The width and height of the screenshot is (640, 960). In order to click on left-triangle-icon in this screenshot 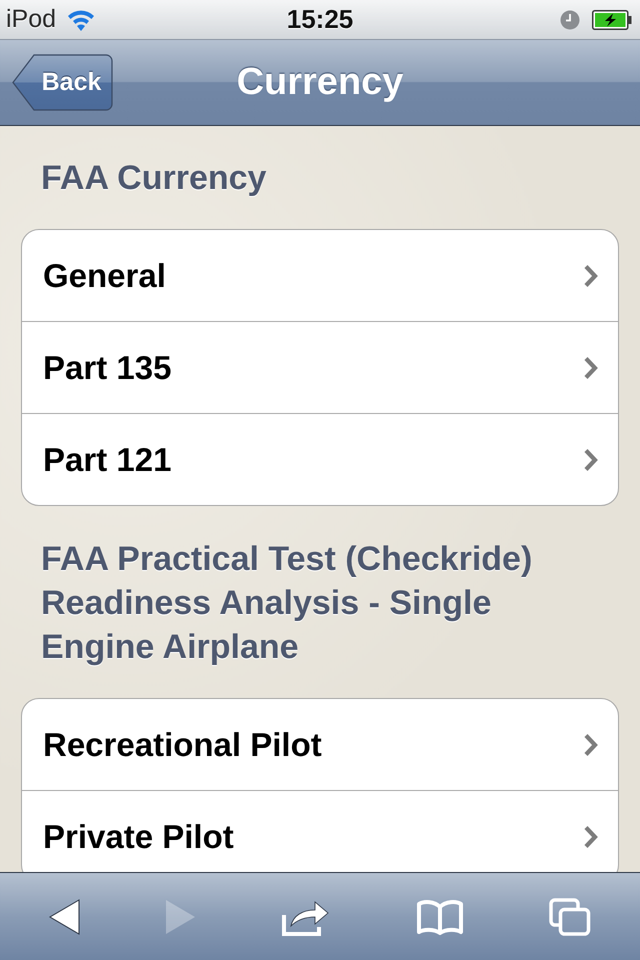, I will do `click(64, 916)`.